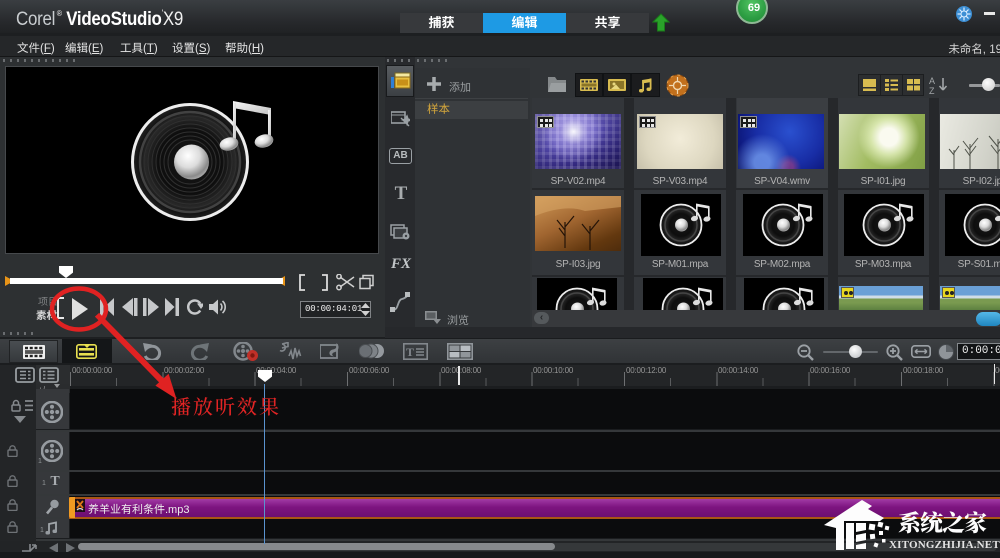 The image size is (1000, 558). What do you see at coordinates (410, 352) in the screenshot?
I see `svg-text: T` at bounding box center [410, 352].